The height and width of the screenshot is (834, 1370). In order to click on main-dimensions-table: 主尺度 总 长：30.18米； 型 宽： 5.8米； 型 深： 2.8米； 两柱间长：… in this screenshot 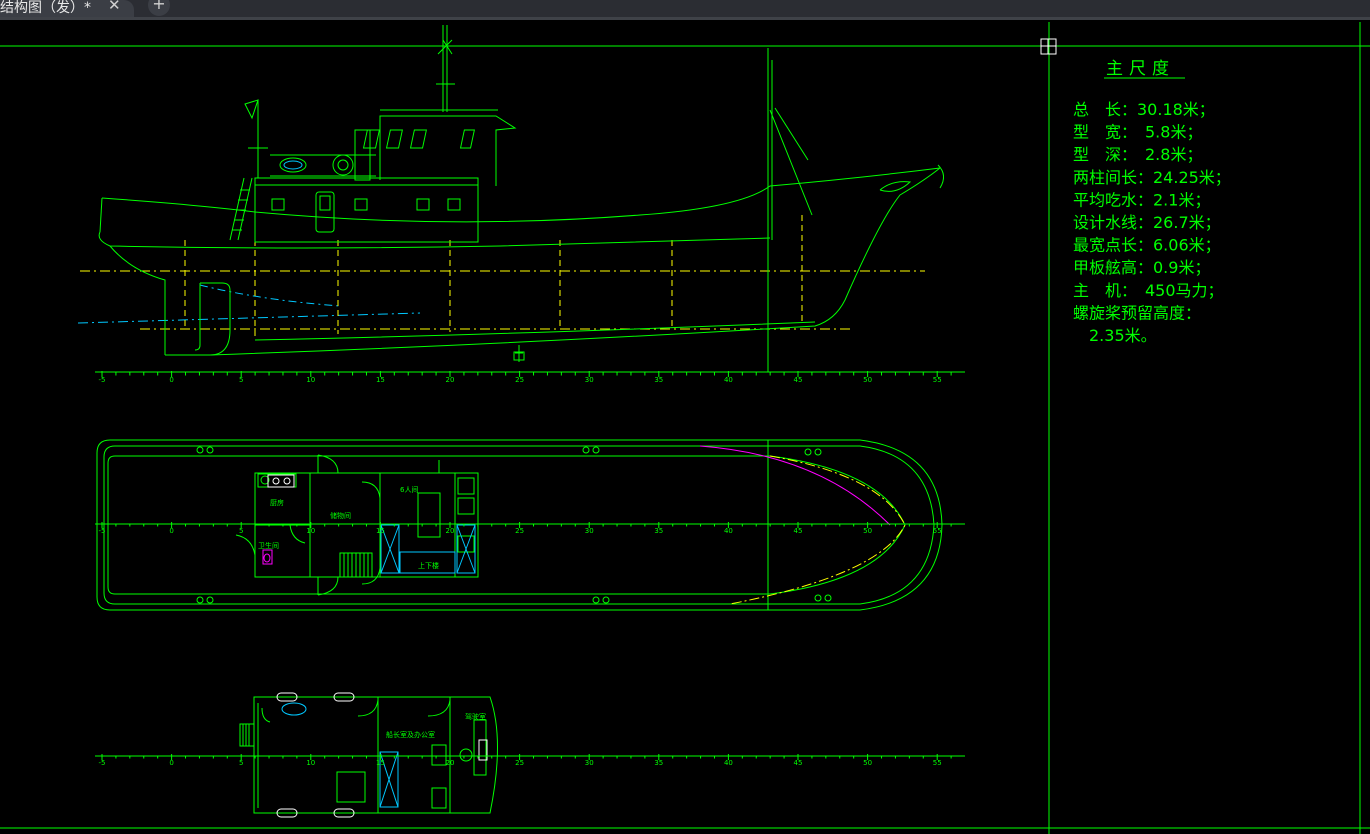, I will do `click(1152, 202)`.